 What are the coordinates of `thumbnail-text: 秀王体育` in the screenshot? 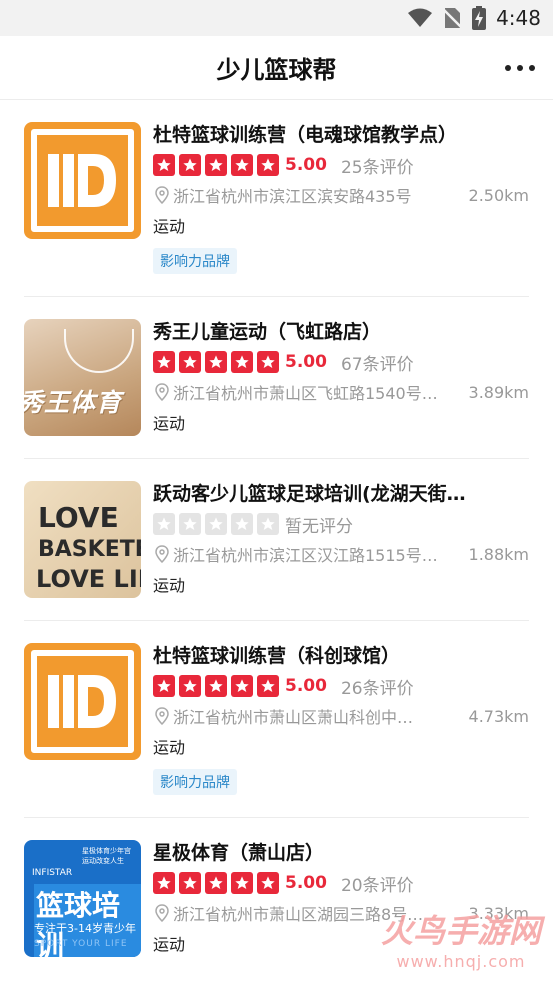 It's located at (73, 402).